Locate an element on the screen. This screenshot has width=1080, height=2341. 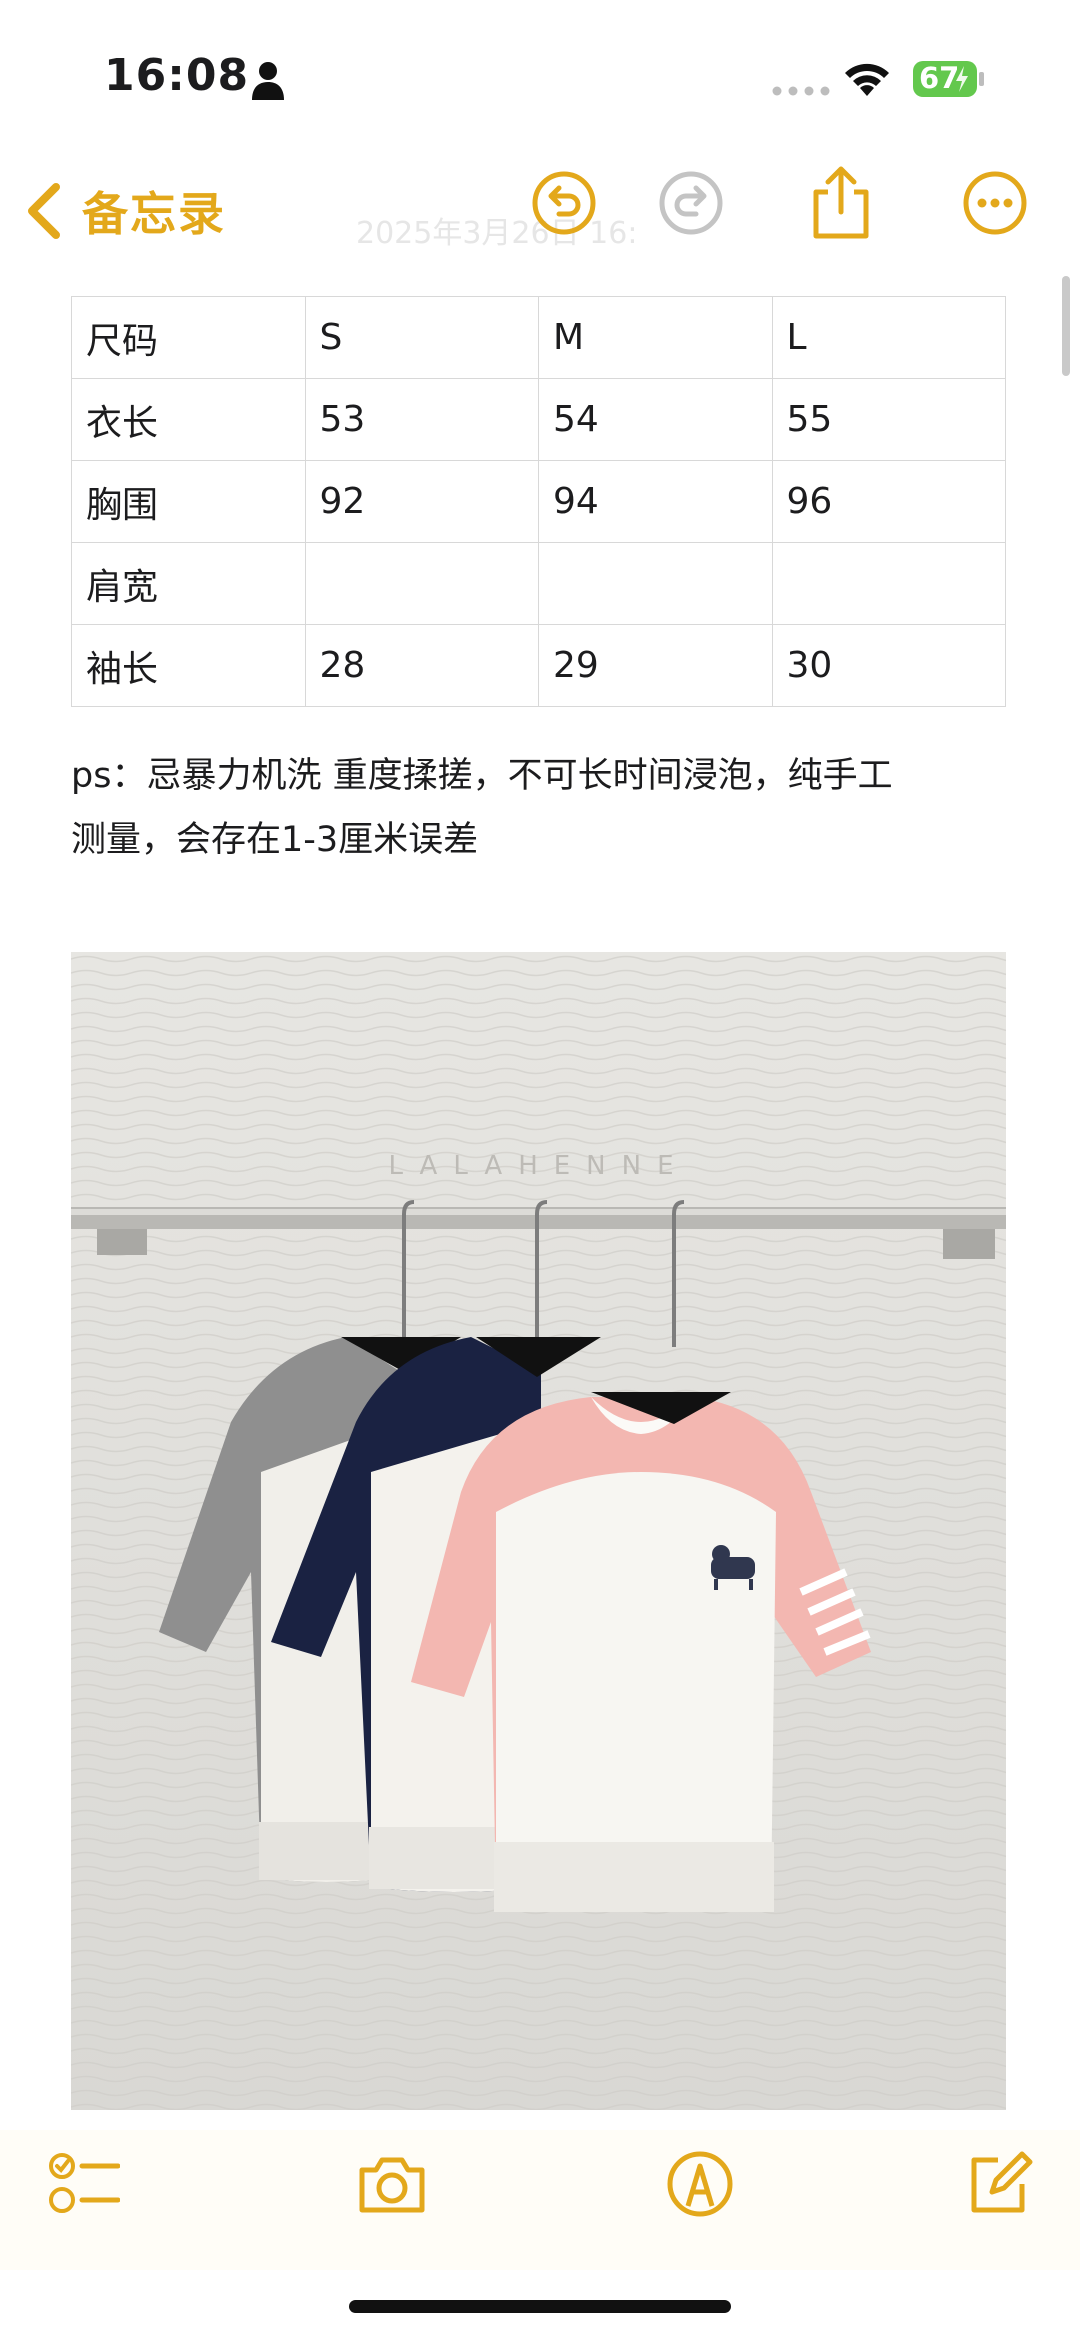
more-icon is located at coordinates (995, 203).